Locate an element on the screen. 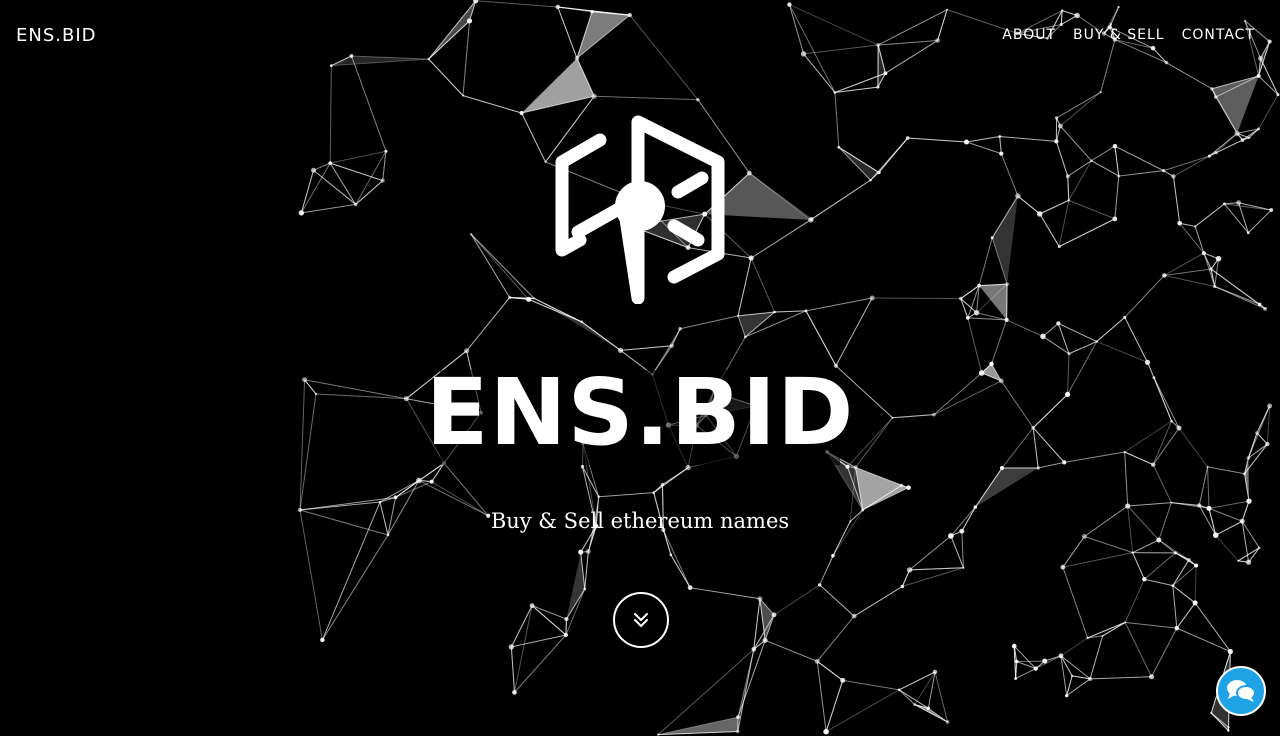 This screenshot has width=1280, height=736. chevron-double-down-icon is located at coordinates (641, 620).